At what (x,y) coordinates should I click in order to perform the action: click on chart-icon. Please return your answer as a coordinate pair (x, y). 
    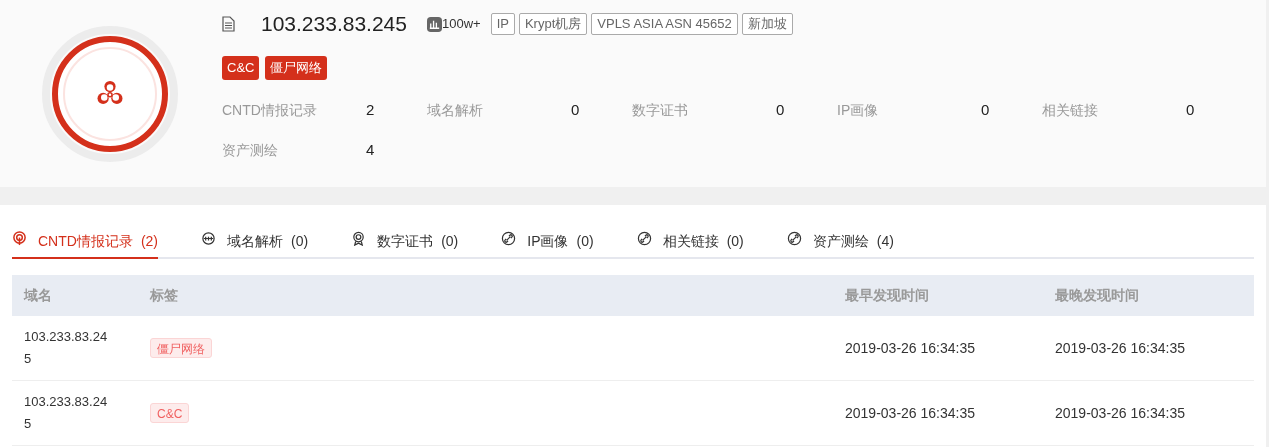
    Looking at the image, I should click on (434, 24).